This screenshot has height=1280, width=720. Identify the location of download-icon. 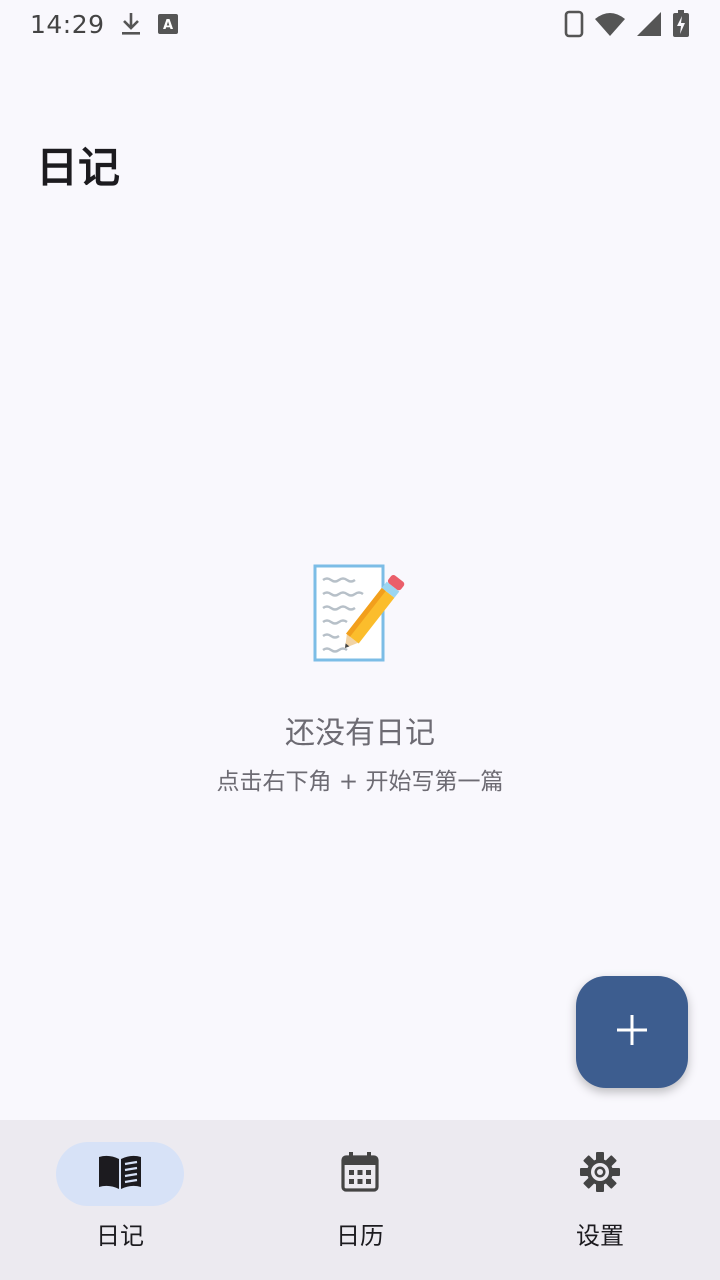
(131, 24).